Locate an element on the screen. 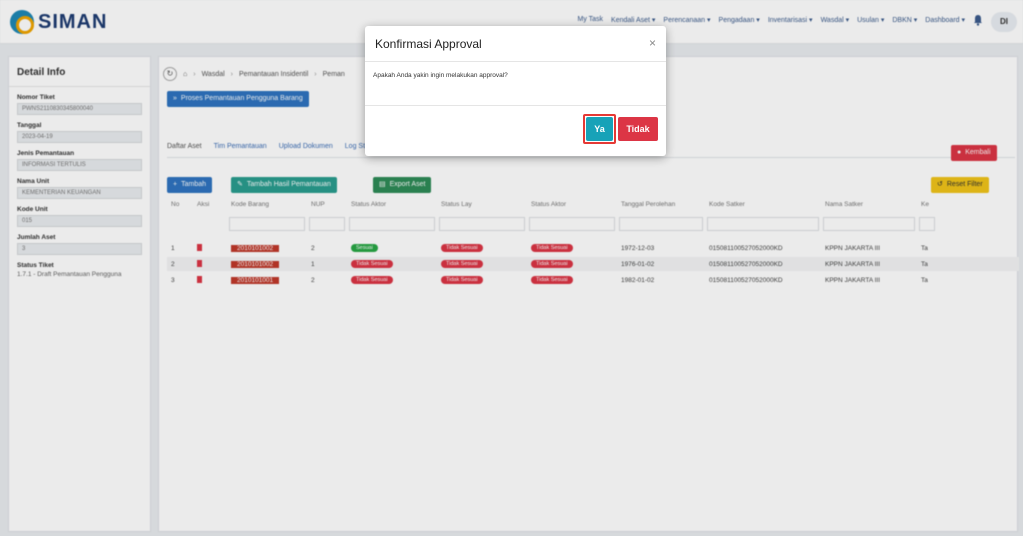 The width and height of the screenshot is (1023, 536). tidak-button: Tidak is located at coordinates (638, 129).